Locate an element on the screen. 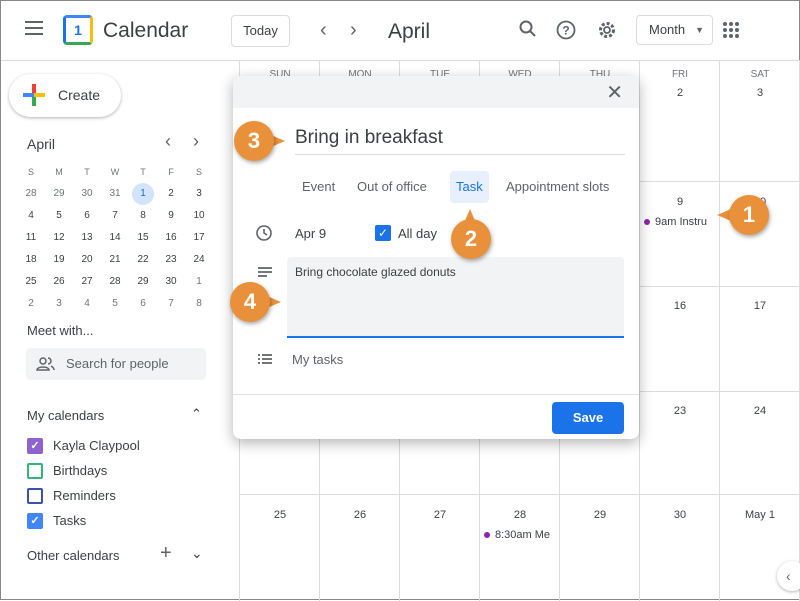 The height and width of the screenshot is (601, 800). main-menu-icon is located at coordinates (34, 28).